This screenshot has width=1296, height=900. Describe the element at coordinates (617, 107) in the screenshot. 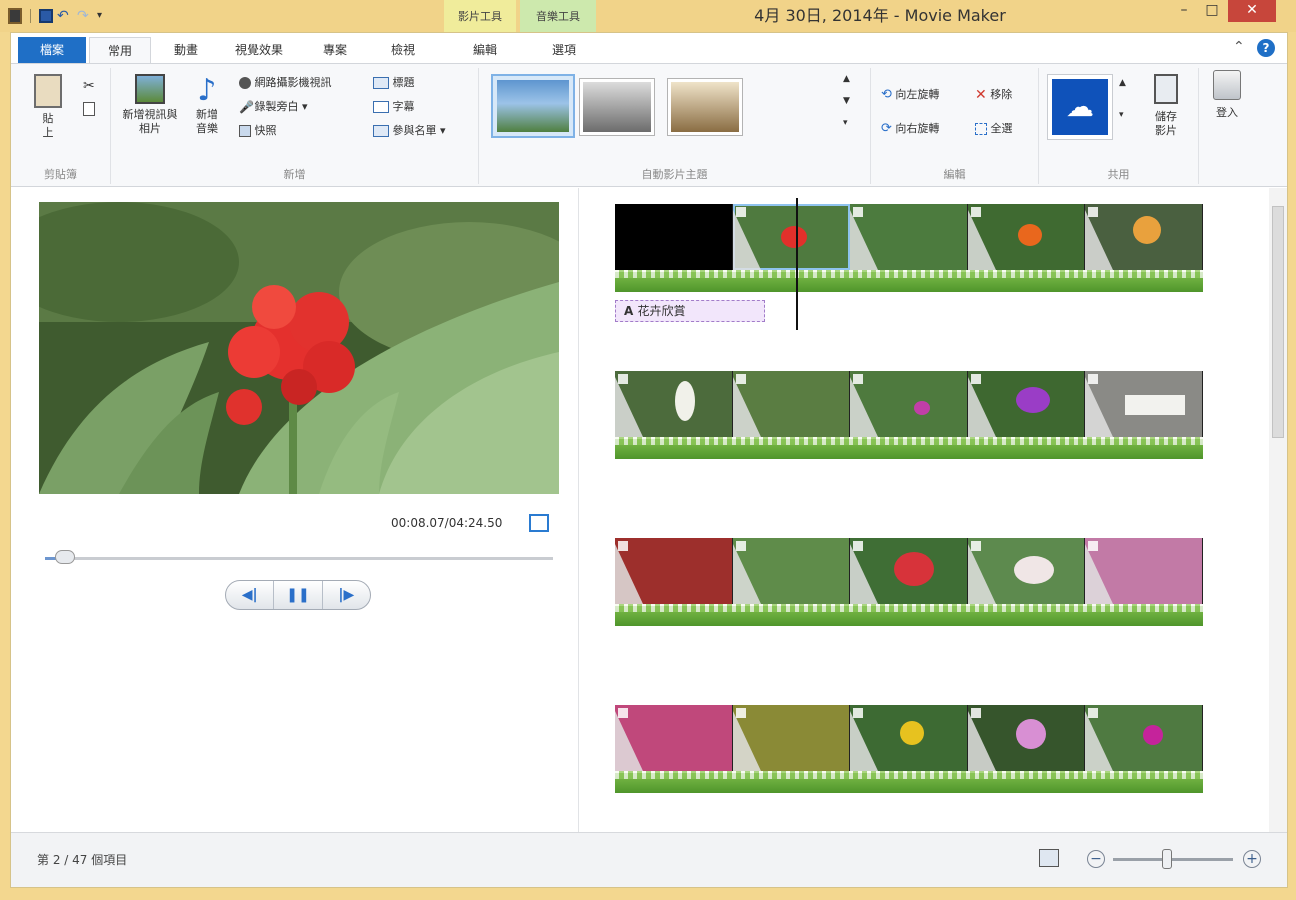

I see `theme-black-white` at that location.